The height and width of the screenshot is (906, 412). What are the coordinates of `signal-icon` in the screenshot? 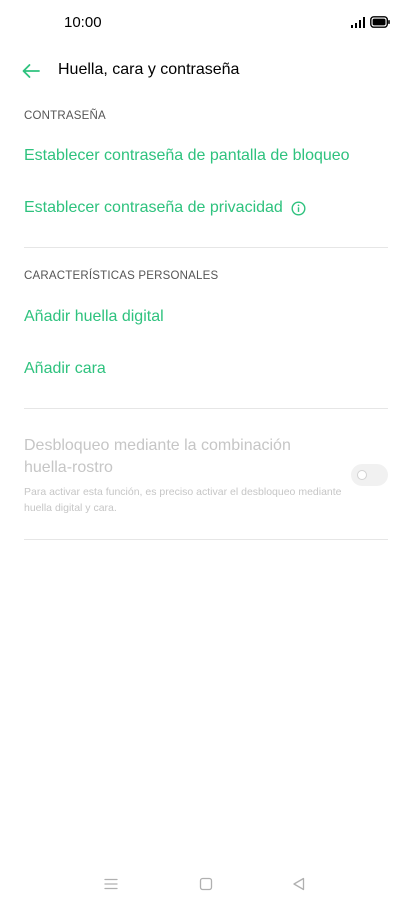 It's located at (358, 22).